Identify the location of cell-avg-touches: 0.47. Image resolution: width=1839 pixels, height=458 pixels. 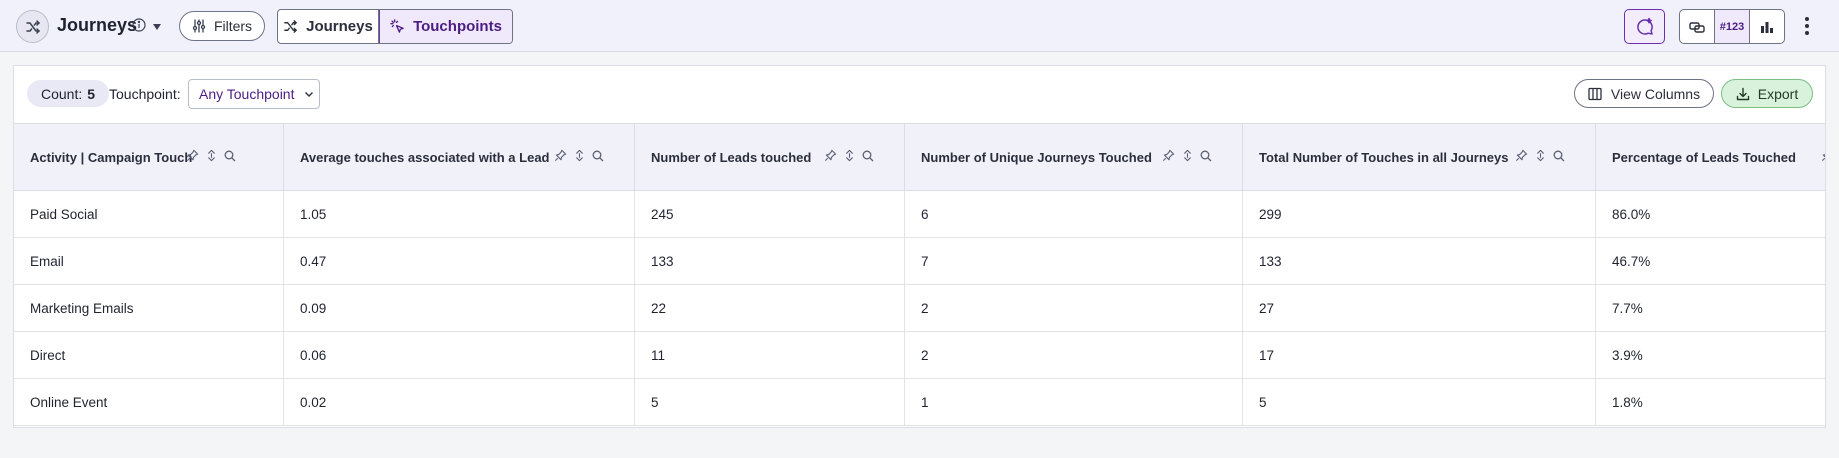
(459, 261).